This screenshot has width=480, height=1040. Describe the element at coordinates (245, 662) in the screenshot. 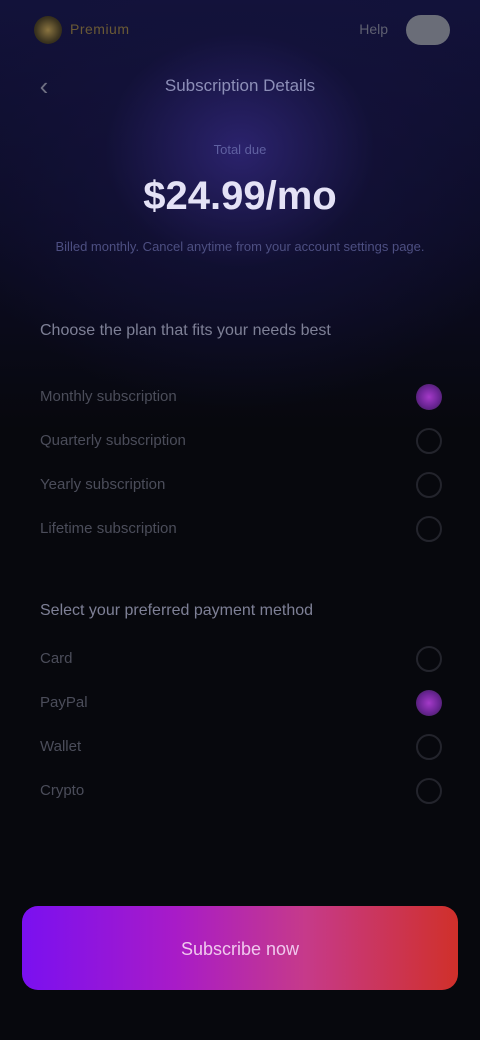

I see `payment-option-card: Card` at that location.